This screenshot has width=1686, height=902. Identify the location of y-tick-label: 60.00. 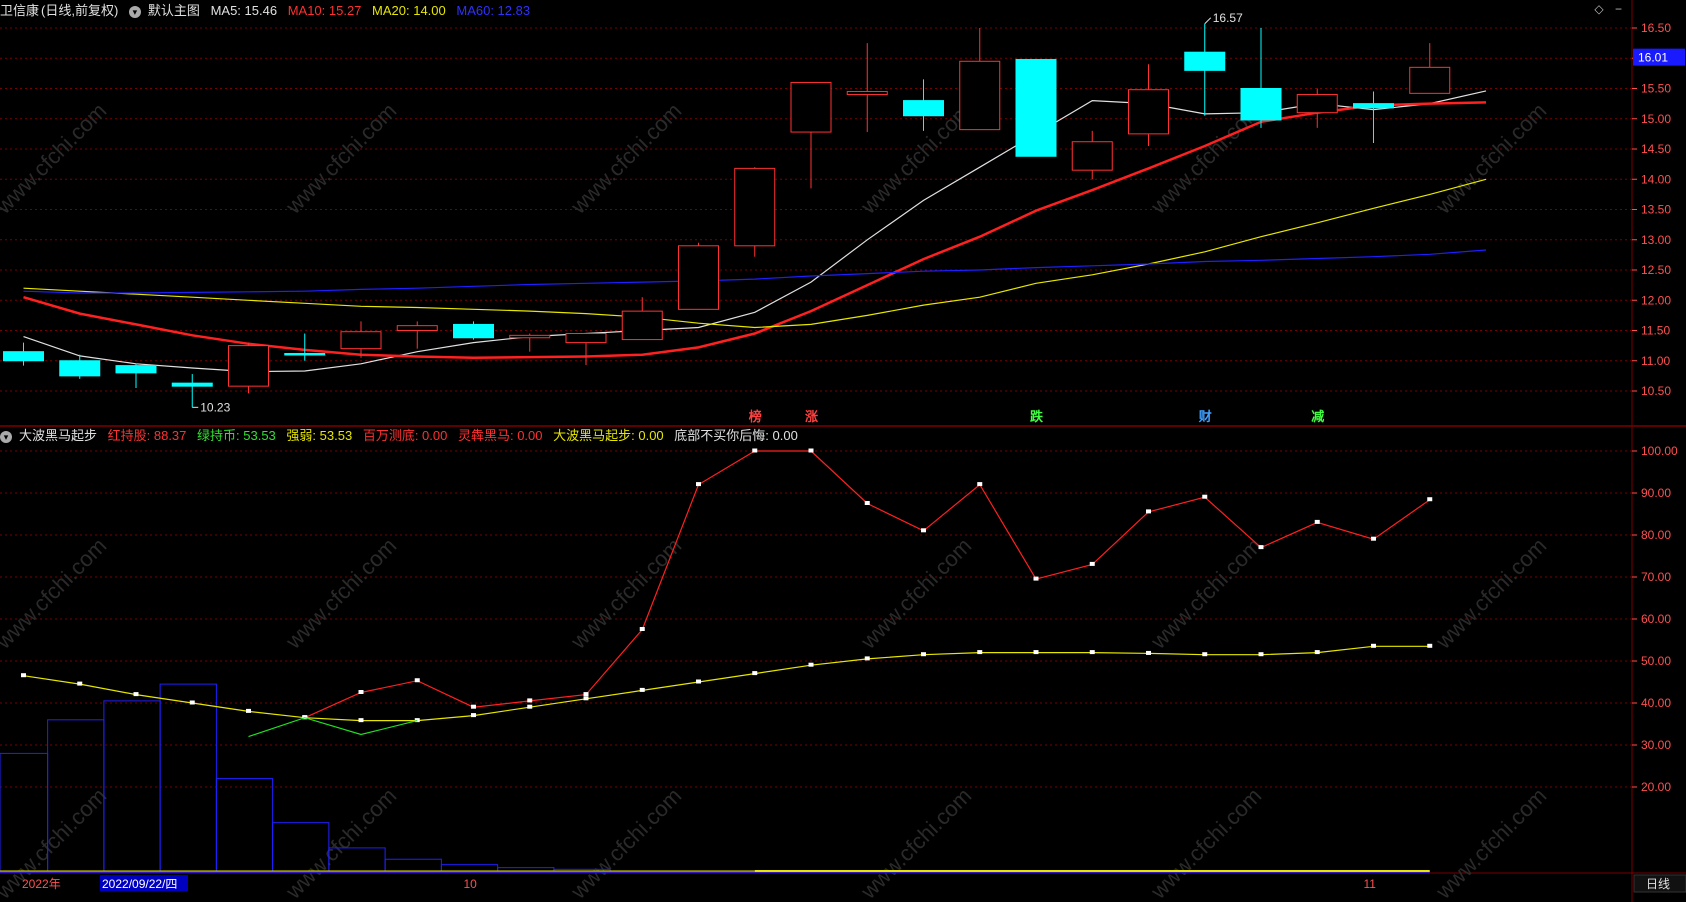
(1656, 619).